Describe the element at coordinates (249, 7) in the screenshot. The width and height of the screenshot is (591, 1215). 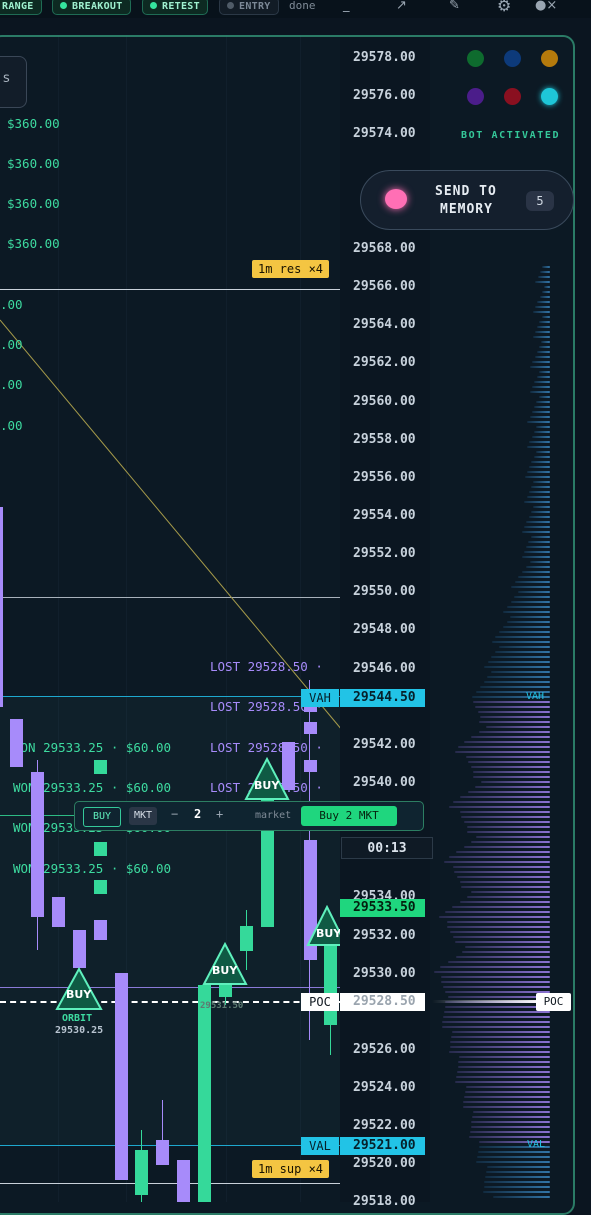
I see `entry-button: ENTRY` at that location.